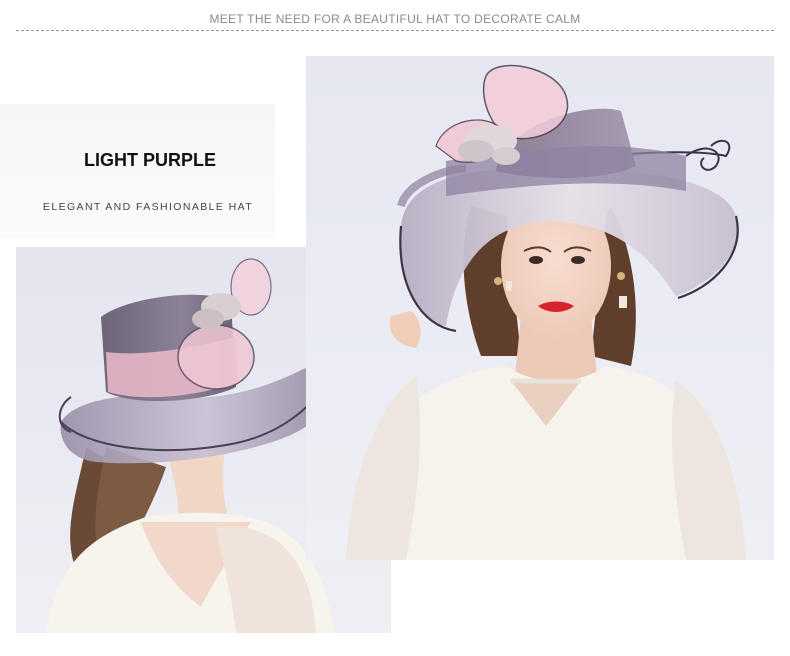 The image size is (790, 656). I want to click on color-name-heading: LIGHT PURPLE, so click(149, 160).